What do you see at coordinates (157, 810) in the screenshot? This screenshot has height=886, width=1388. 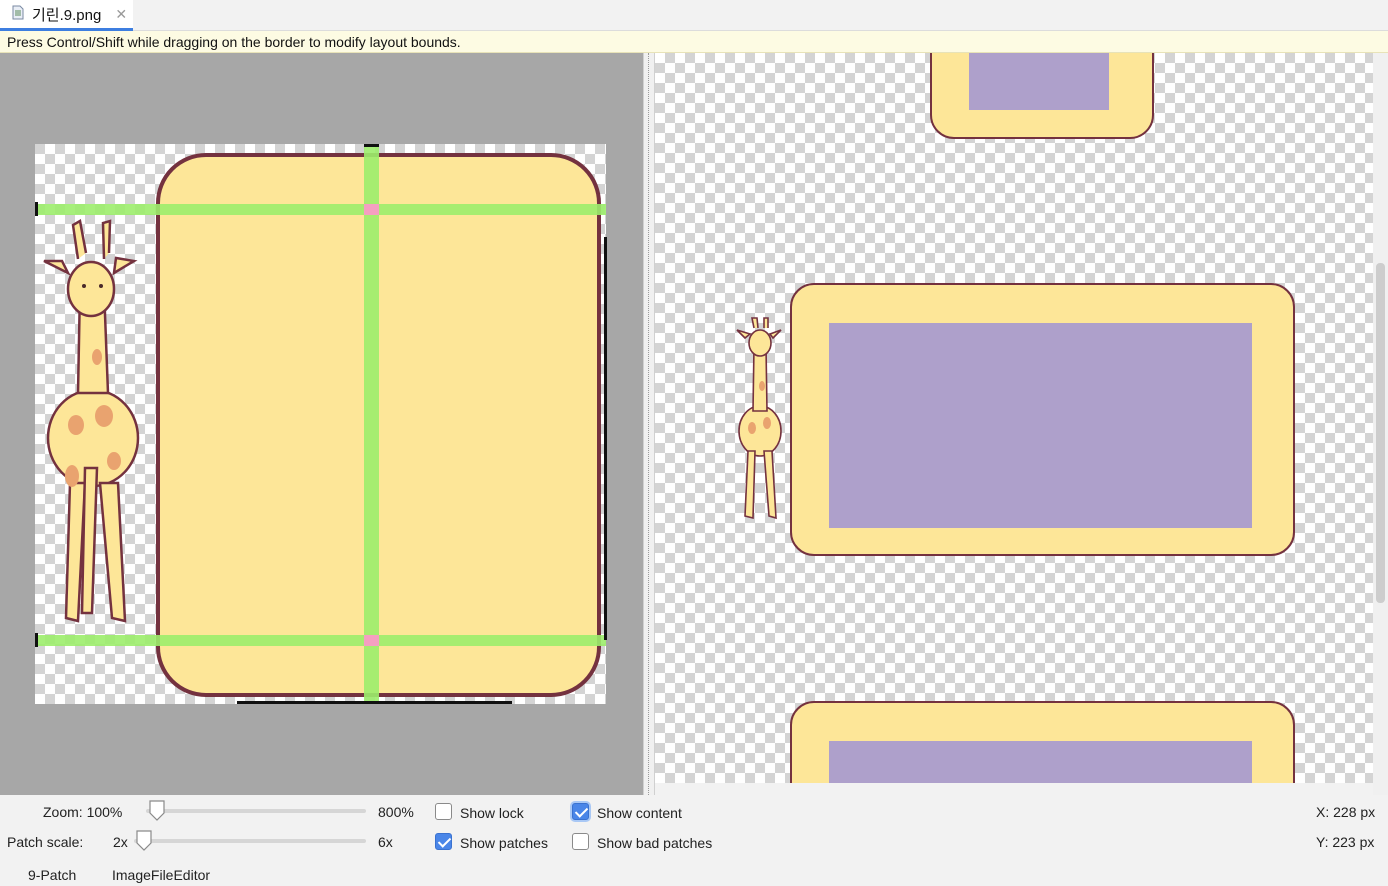 I see `zoom-slider-thumb` at bounding box center [157, 810].